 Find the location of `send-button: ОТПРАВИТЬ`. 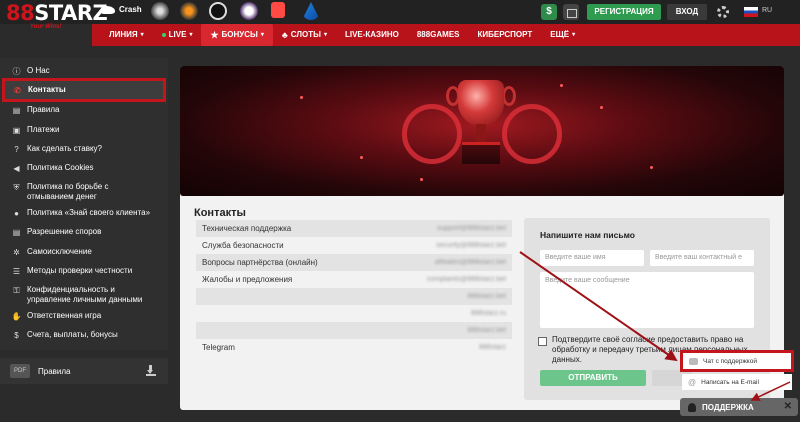

send-button: ОТПРАВИТЬ is located at coordinates (593, 378).